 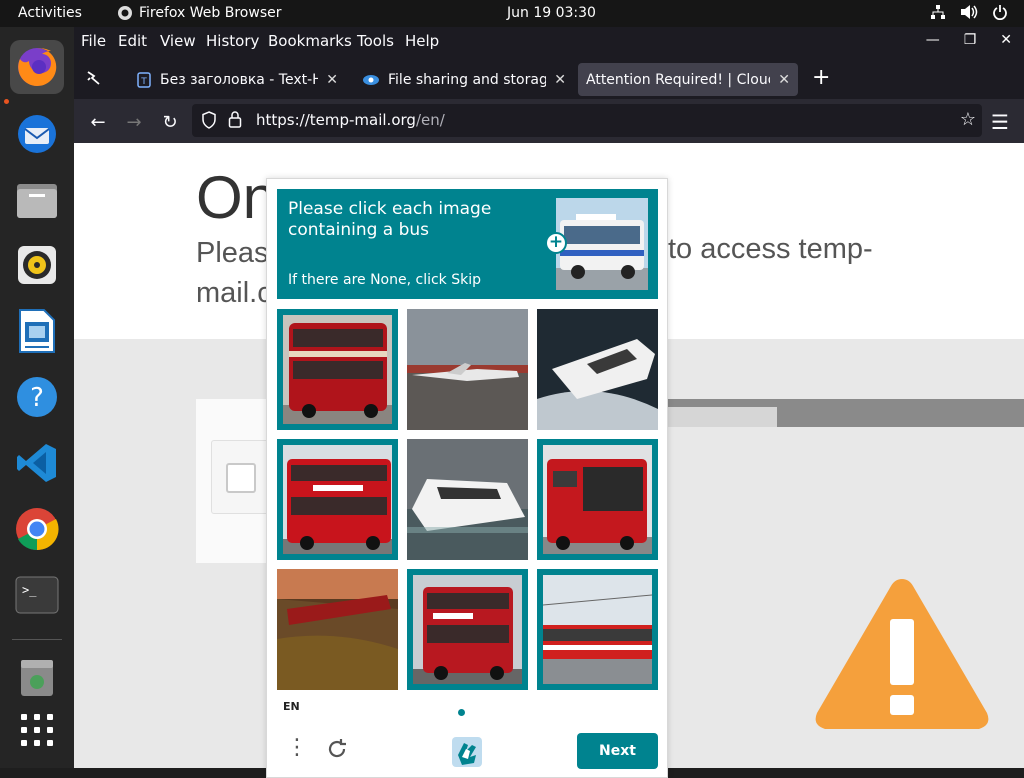 What do you see at coordinates (37, 529) in the screenshot?
I see `dock-chrome-icon` at bounding box center [37, 529].